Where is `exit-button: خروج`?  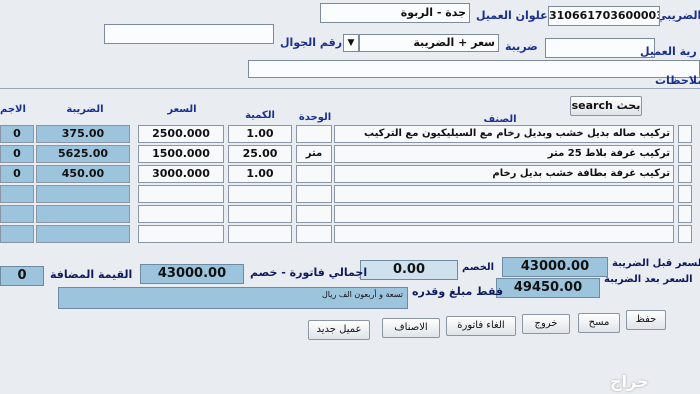 exit-button: خروج is located at coordinates (546, 324).